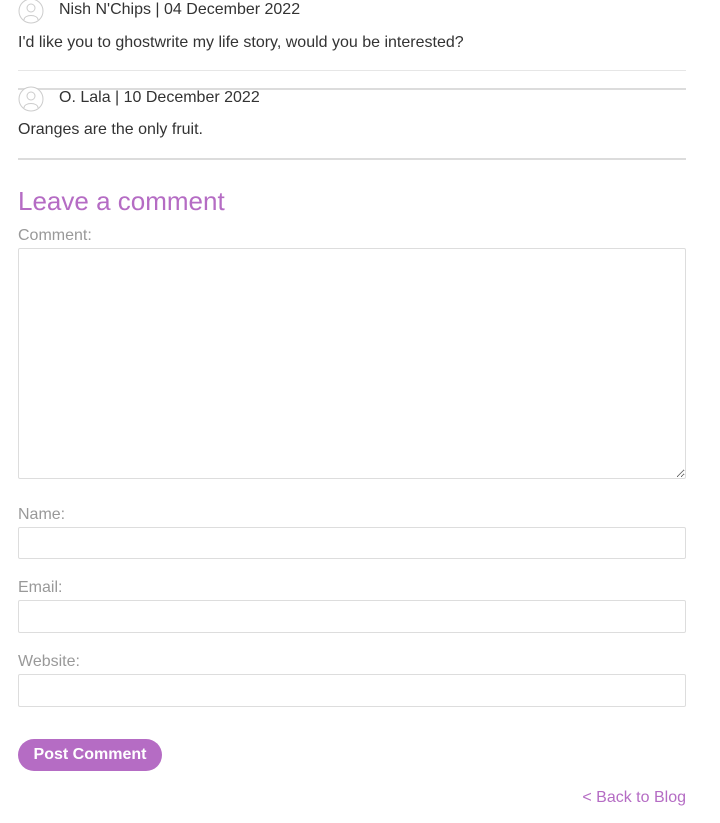 Image resolution: width=720 pixels, height=823 pixels. What do you see at coordinates (352, 616) in the screenshot?
I see `email-input` at bounding box center [352, 616].